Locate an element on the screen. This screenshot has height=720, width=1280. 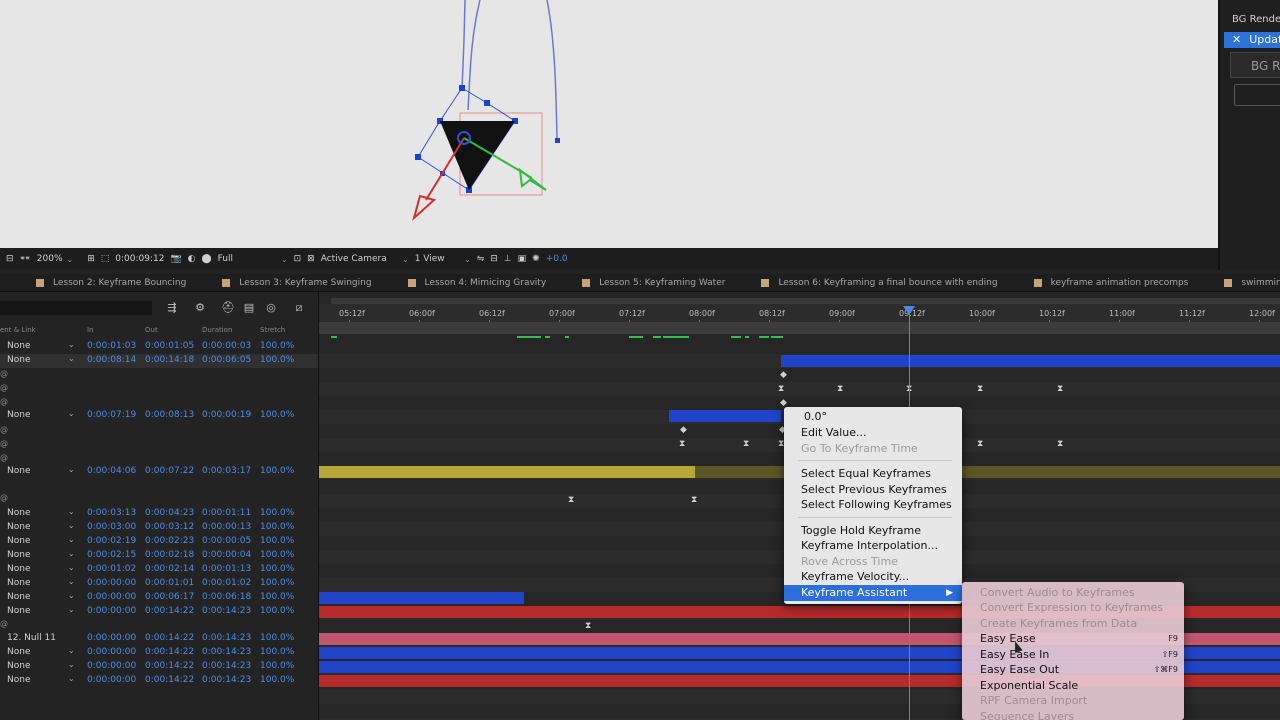
layer-duration: 0:00:00:03 is located at coordinates (226, 346).